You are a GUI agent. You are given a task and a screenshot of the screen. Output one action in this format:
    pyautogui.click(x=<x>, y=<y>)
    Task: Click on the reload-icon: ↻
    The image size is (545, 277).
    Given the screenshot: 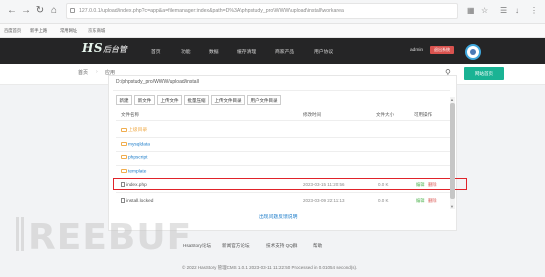 What is the action you would take?
    pyautogui.click(x=40, y=11)
    